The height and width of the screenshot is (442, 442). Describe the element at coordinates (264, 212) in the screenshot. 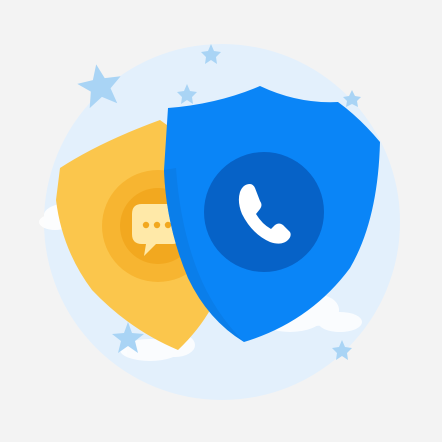

I see `blue-badge` at that location.